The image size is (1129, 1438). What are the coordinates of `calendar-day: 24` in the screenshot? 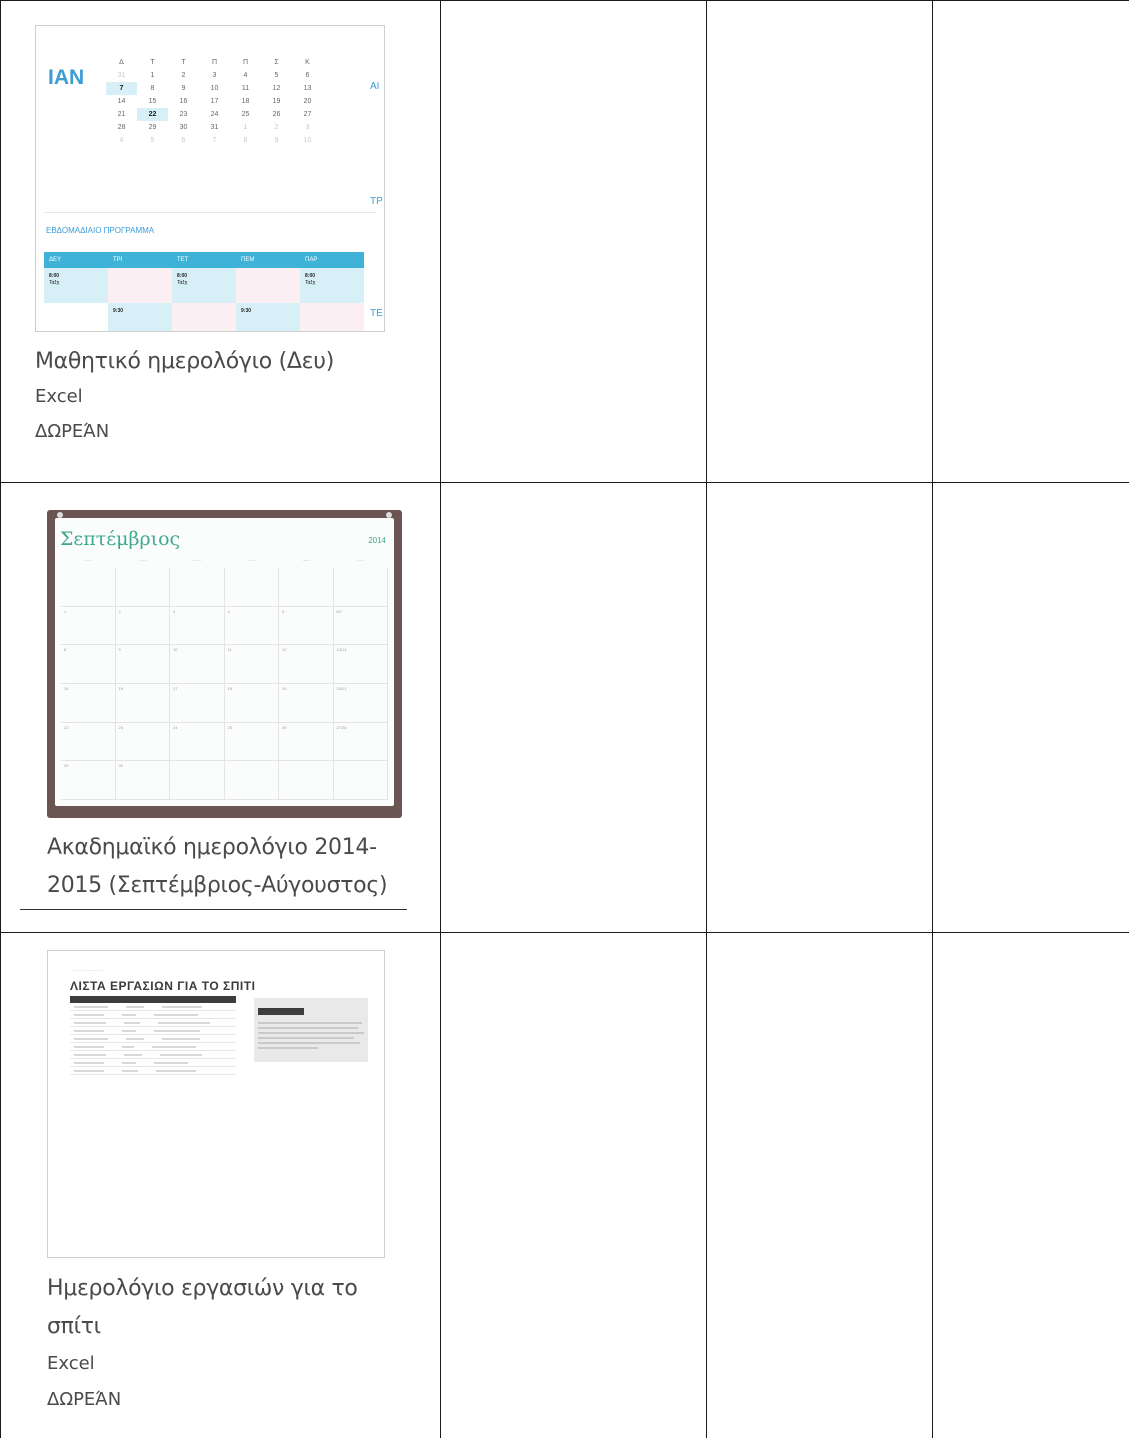 It's located at (214, 114).